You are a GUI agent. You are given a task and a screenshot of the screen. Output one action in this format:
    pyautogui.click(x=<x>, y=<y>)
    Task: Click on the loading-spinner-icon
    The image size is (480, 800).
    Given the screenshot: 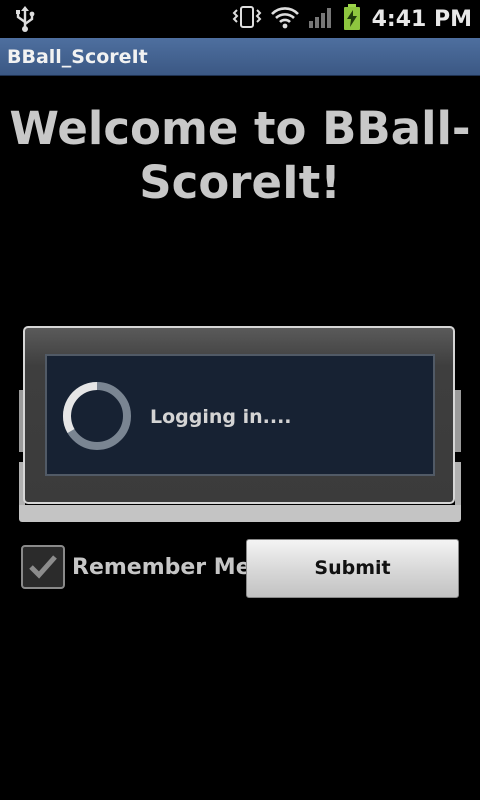 What is the action you would take?
    pyautogui.click(x=97, y=418)
    